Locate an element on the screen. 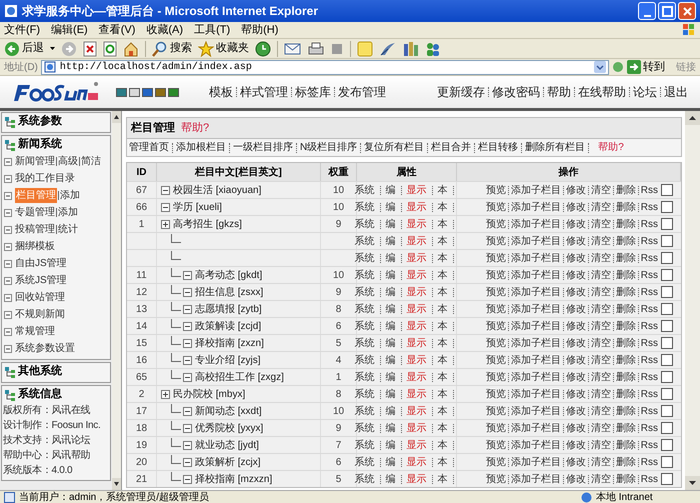  back-button: 后退 is located at coordinates (24, 49).